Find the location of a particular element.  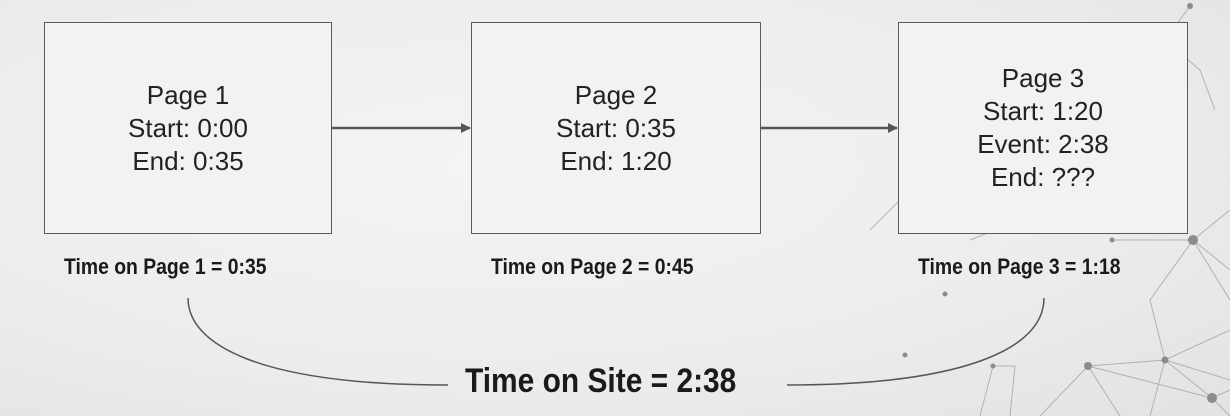

page-1-start: Start: 0:00 is located at coordinates (188, 127).